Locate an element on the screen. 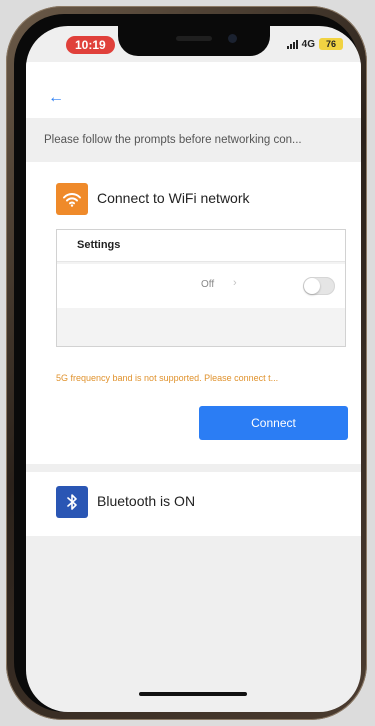 The height and width of the screenshot is (726, 375). battery-icon: 76 is located at coordinates (331, 44).